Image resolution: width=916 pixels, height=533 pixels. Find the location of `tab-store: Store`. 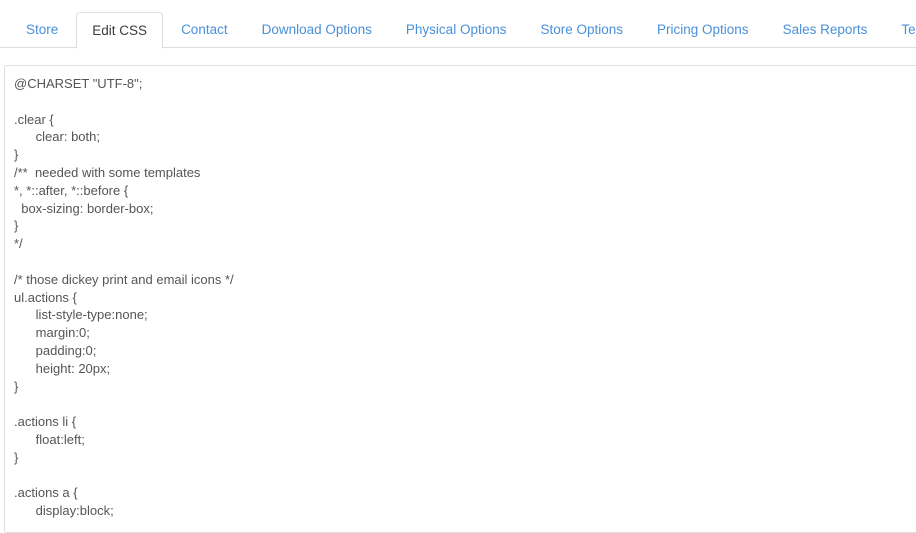

tab-store: Store is located at coordinates (42, 29).